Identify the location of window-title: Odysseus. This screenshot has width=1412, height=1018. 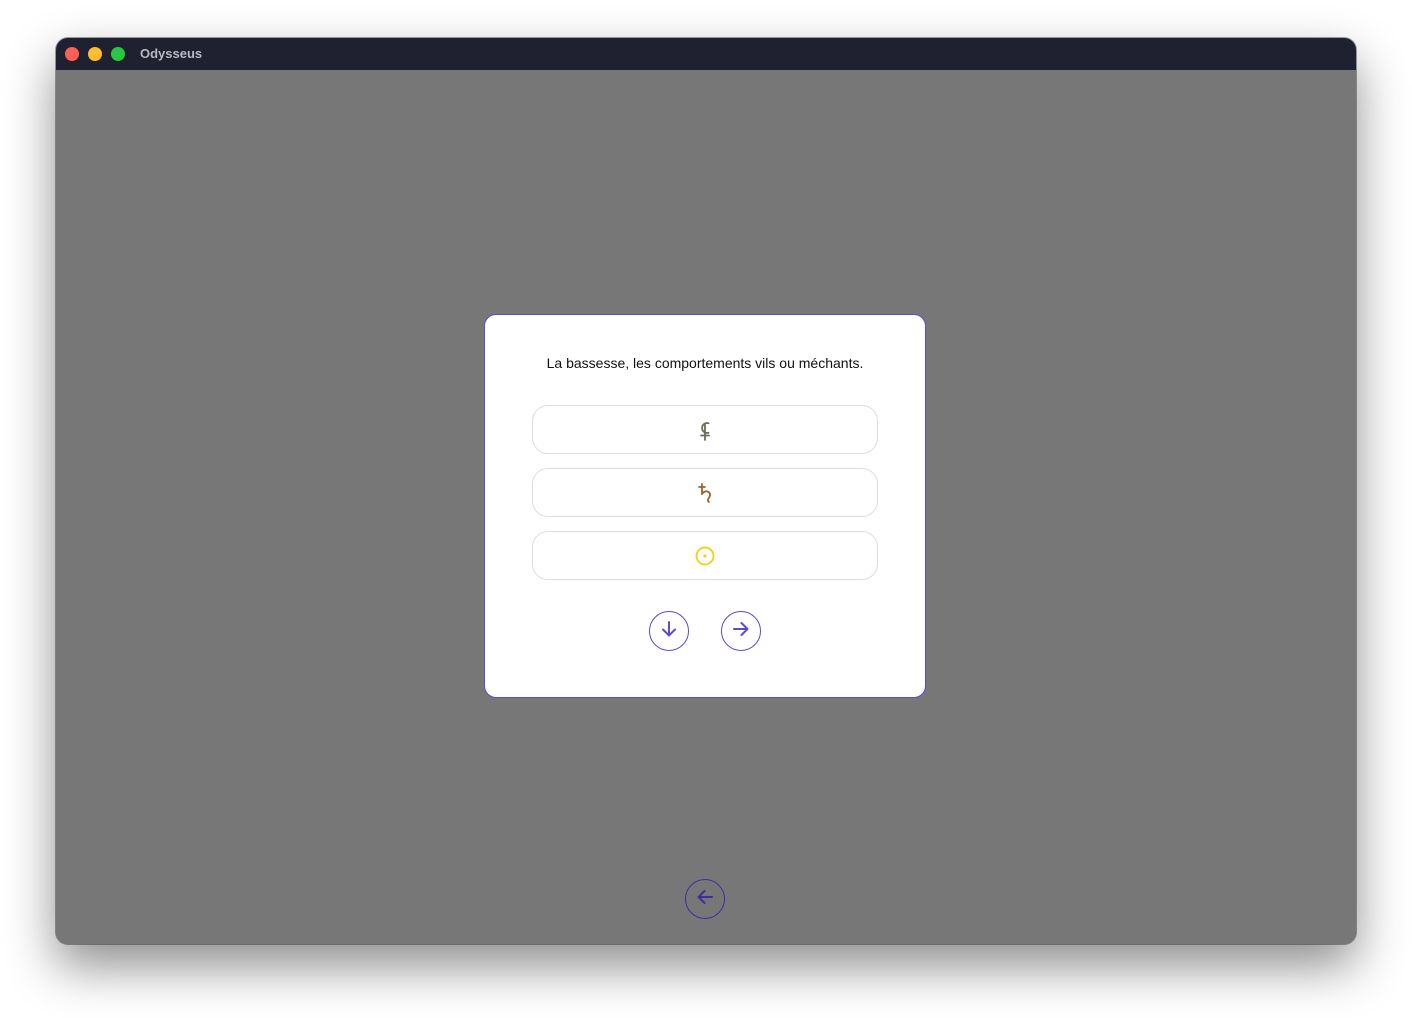
(171, 53).